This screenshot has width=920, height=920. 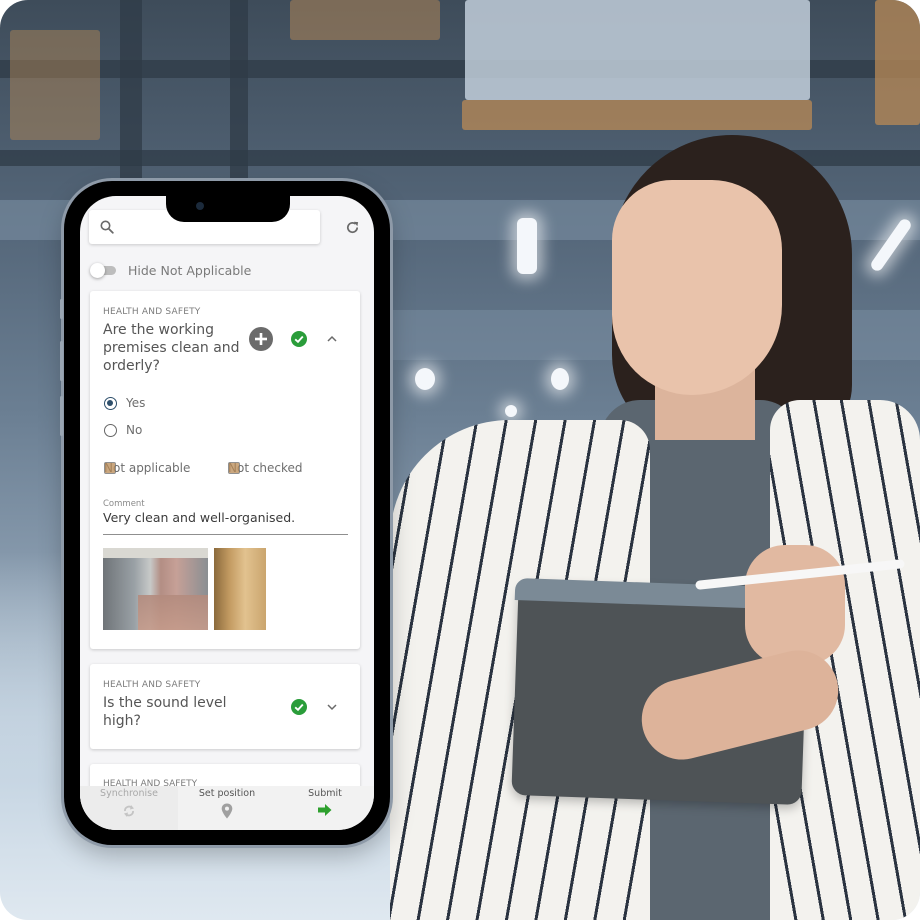 I want to click on hide-not-applicable-toggle, so click(x=103, y=270).